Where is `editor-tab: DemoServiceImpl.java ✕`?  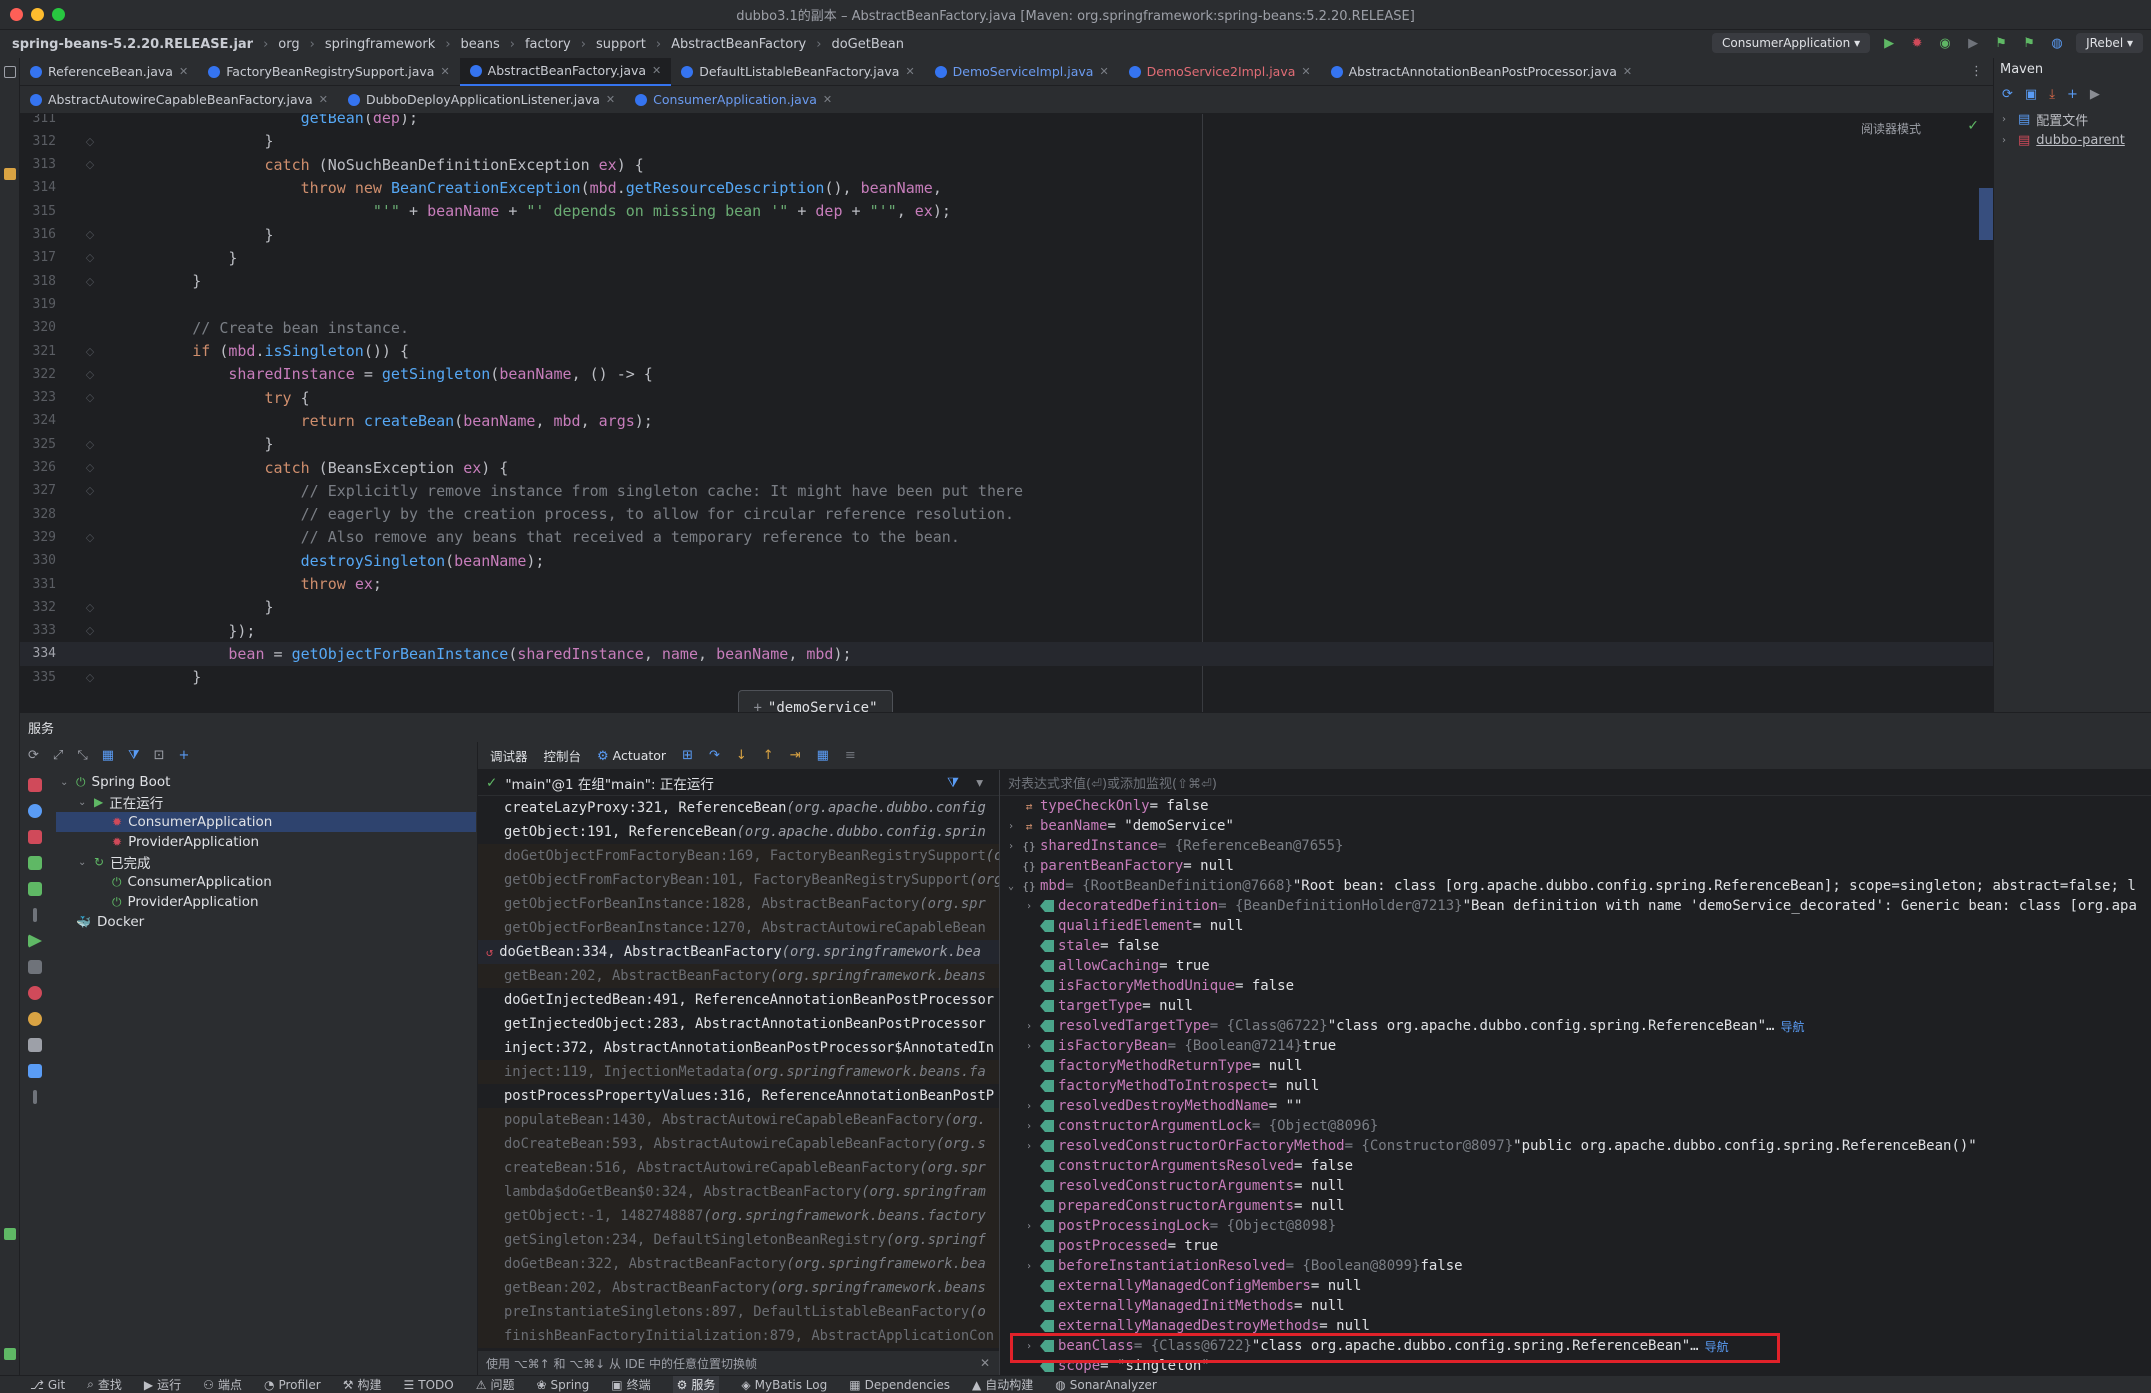 editor-tab: DemoServiceImpl.java ✕ is located at coordinates (1022, 72).